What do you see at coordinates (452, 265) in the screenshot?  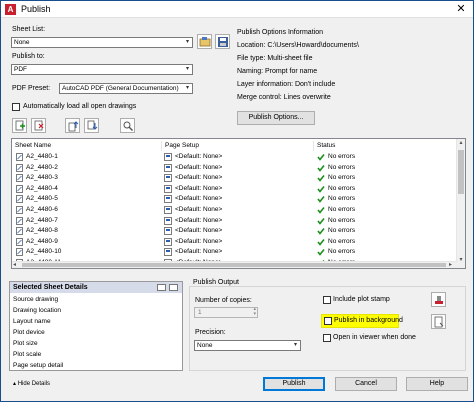 I see `scroll-right-icon: ▸` at bounding box center [452, 265].